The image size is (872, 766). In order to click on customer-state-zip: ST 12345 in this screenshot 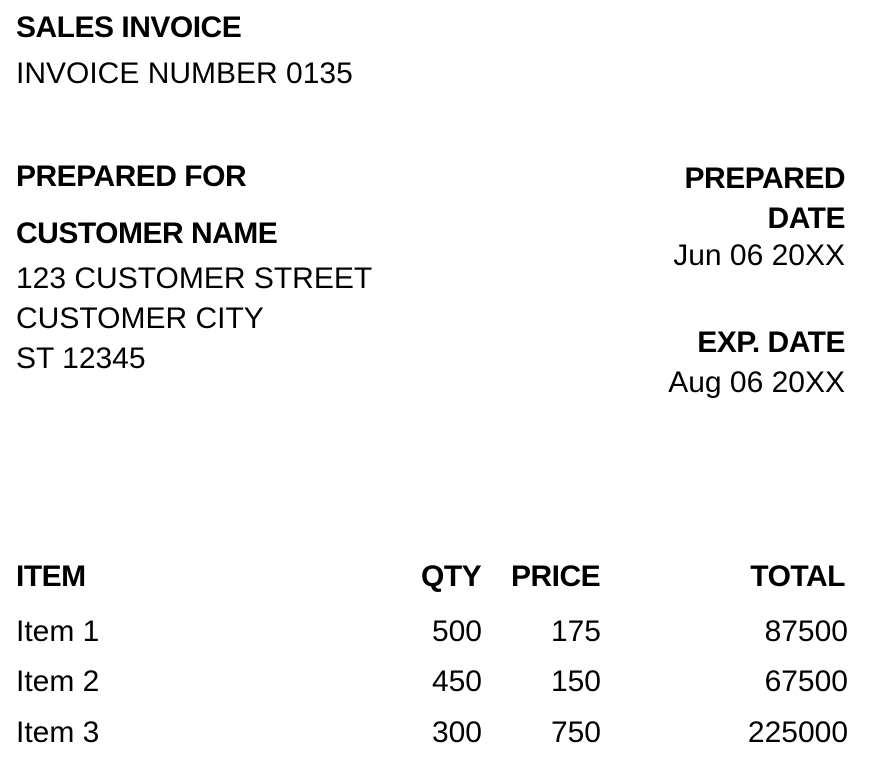, I will do `click(81, 358)`.